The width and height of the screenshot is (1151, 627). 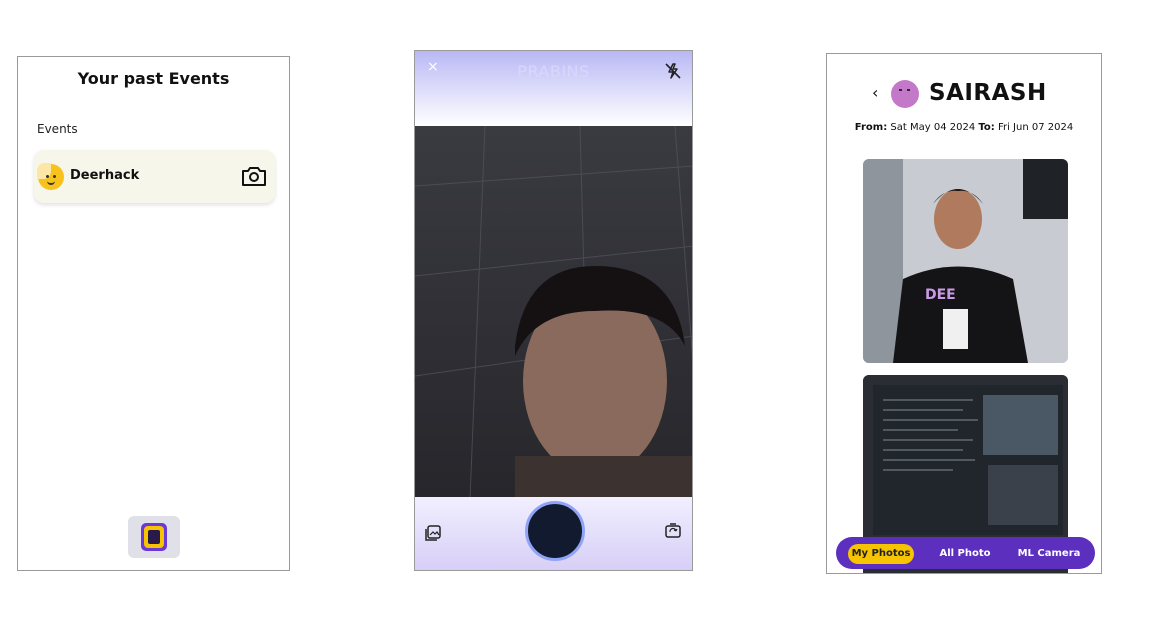 What do you see at coordinates (875, 92) in the screenshot?
I see `back-button: ‹` at bounding box center [875, 92].